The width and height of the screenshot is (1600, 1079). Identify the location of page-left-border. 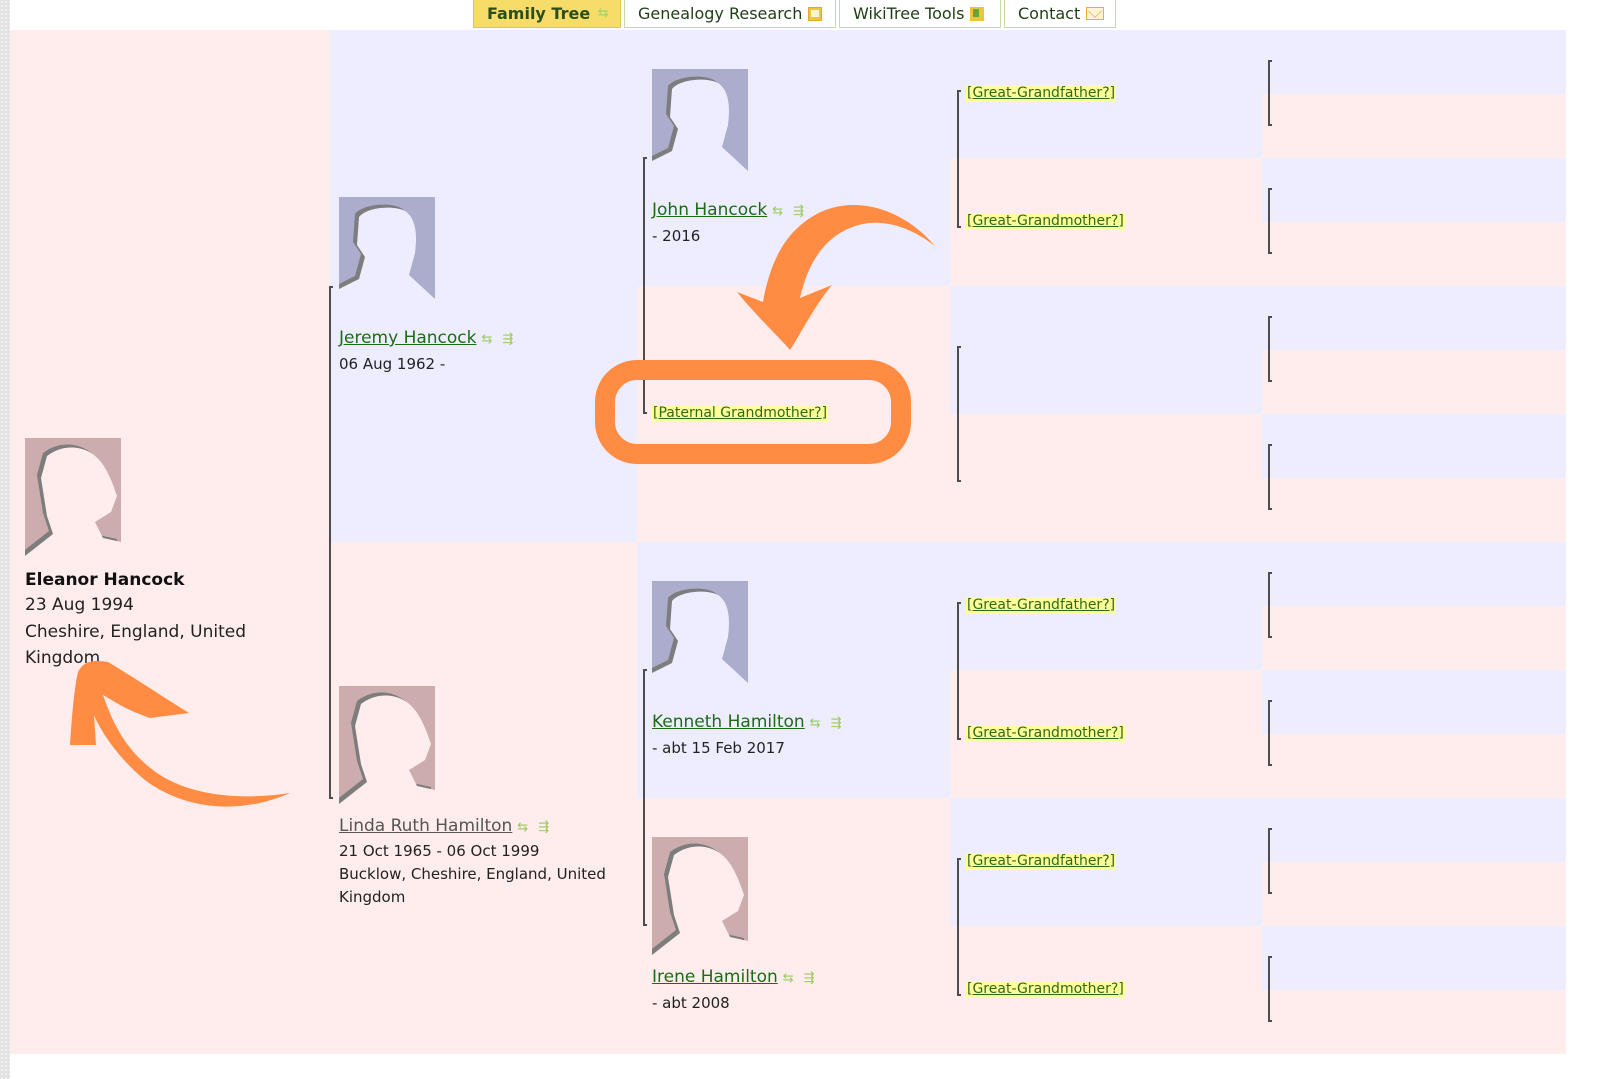
(5, 539).